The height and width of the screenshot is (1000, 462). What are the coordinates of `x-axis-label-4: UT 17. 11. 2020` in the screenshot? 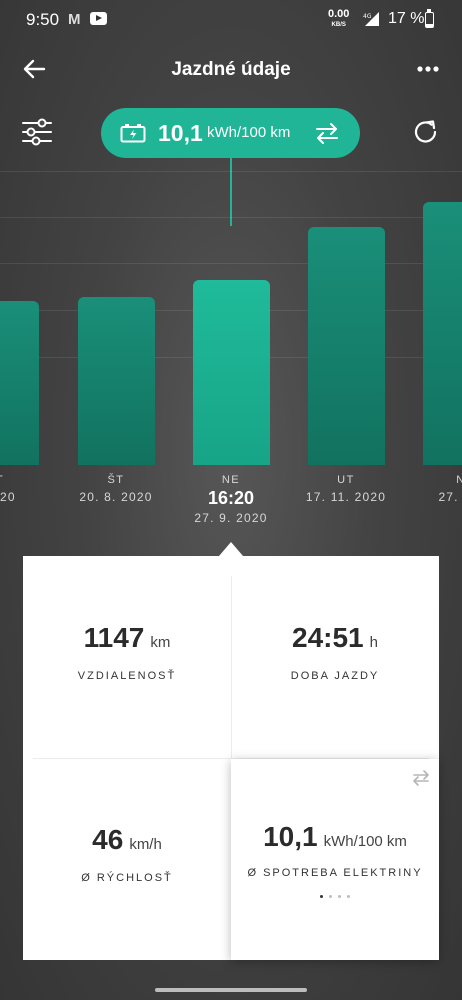 It's located at (346, 489).